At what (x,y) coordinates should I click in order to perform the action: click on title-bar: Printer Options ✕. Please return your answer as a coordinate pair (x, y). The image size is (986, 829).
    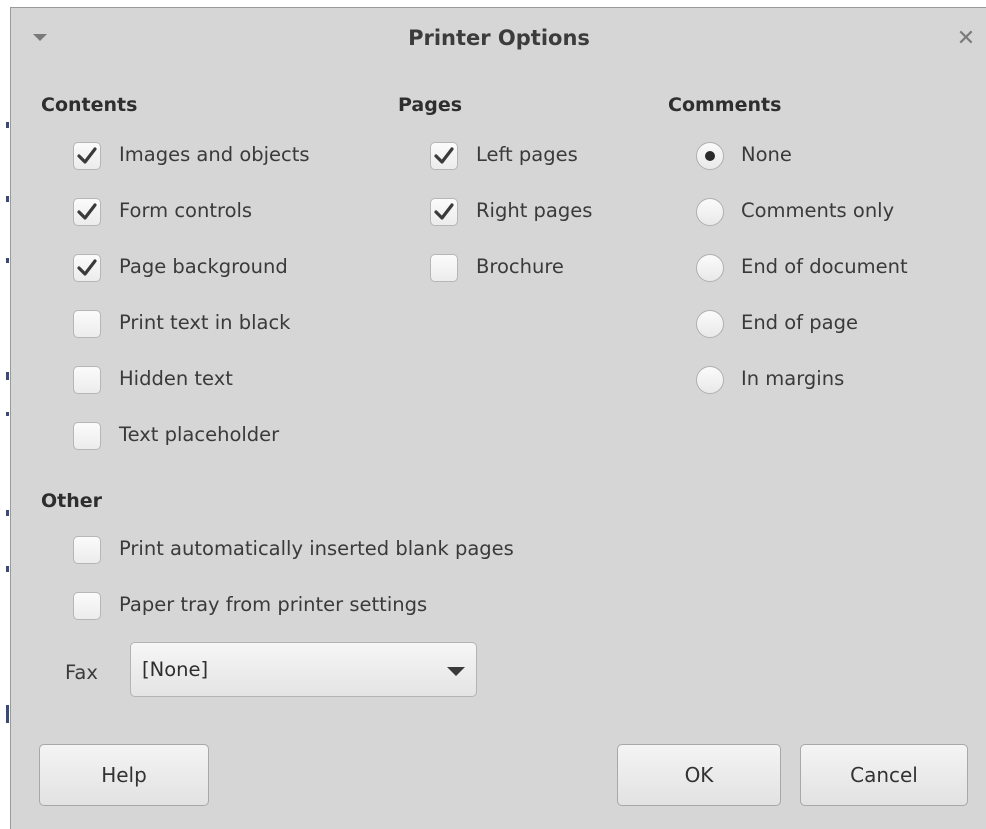
    Looking at the image, I should click on (498, 40).